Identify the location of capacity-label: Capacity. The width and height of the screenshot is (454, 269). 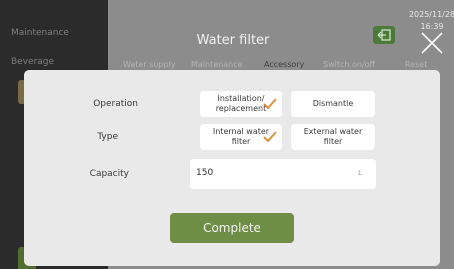
(109, 174).